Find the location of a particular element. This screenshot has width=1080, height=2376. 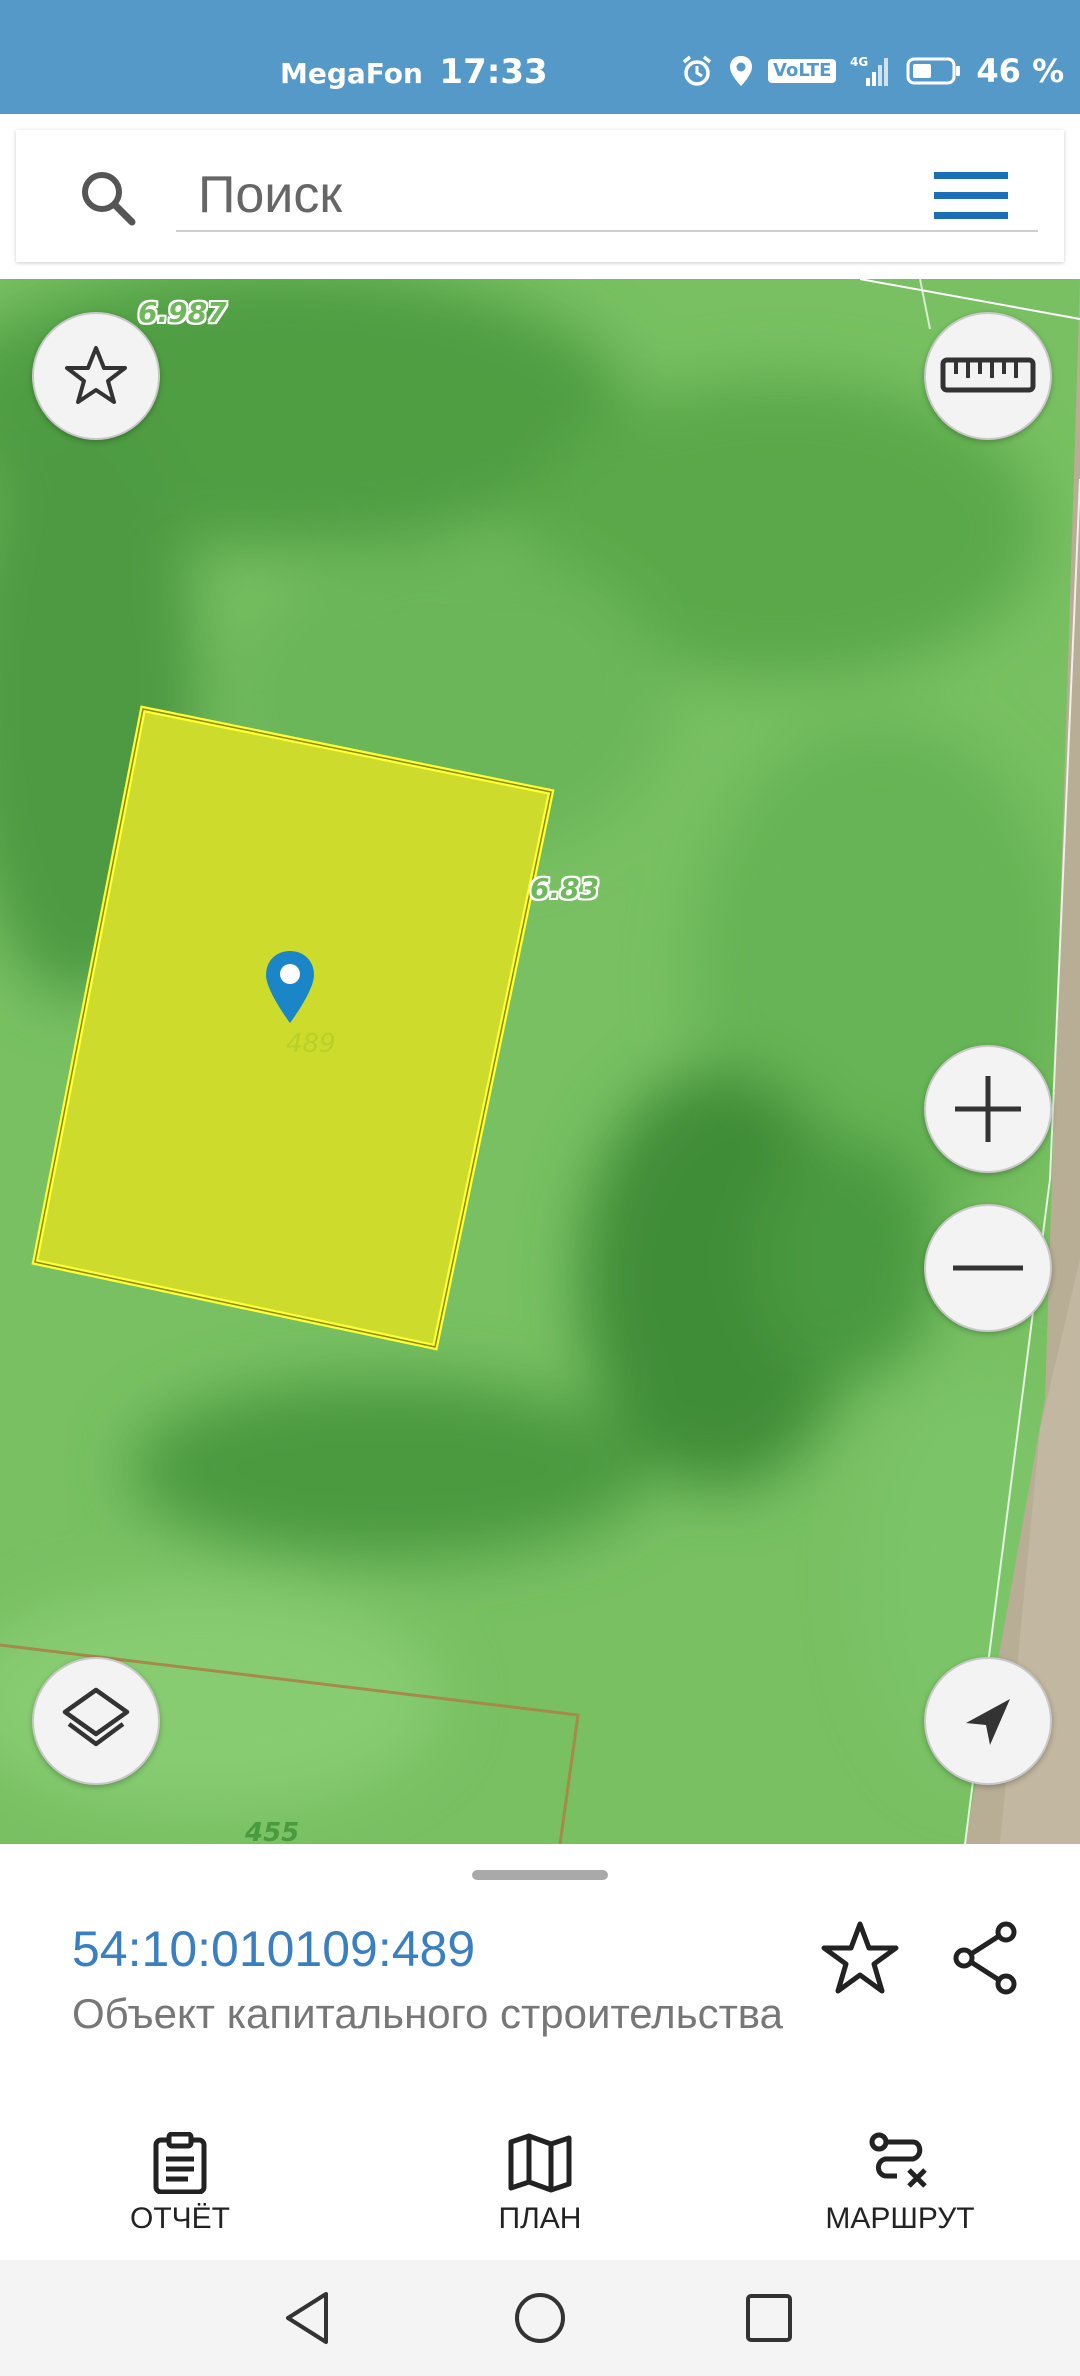

layers-icon is located at coordinates (96, 1717).